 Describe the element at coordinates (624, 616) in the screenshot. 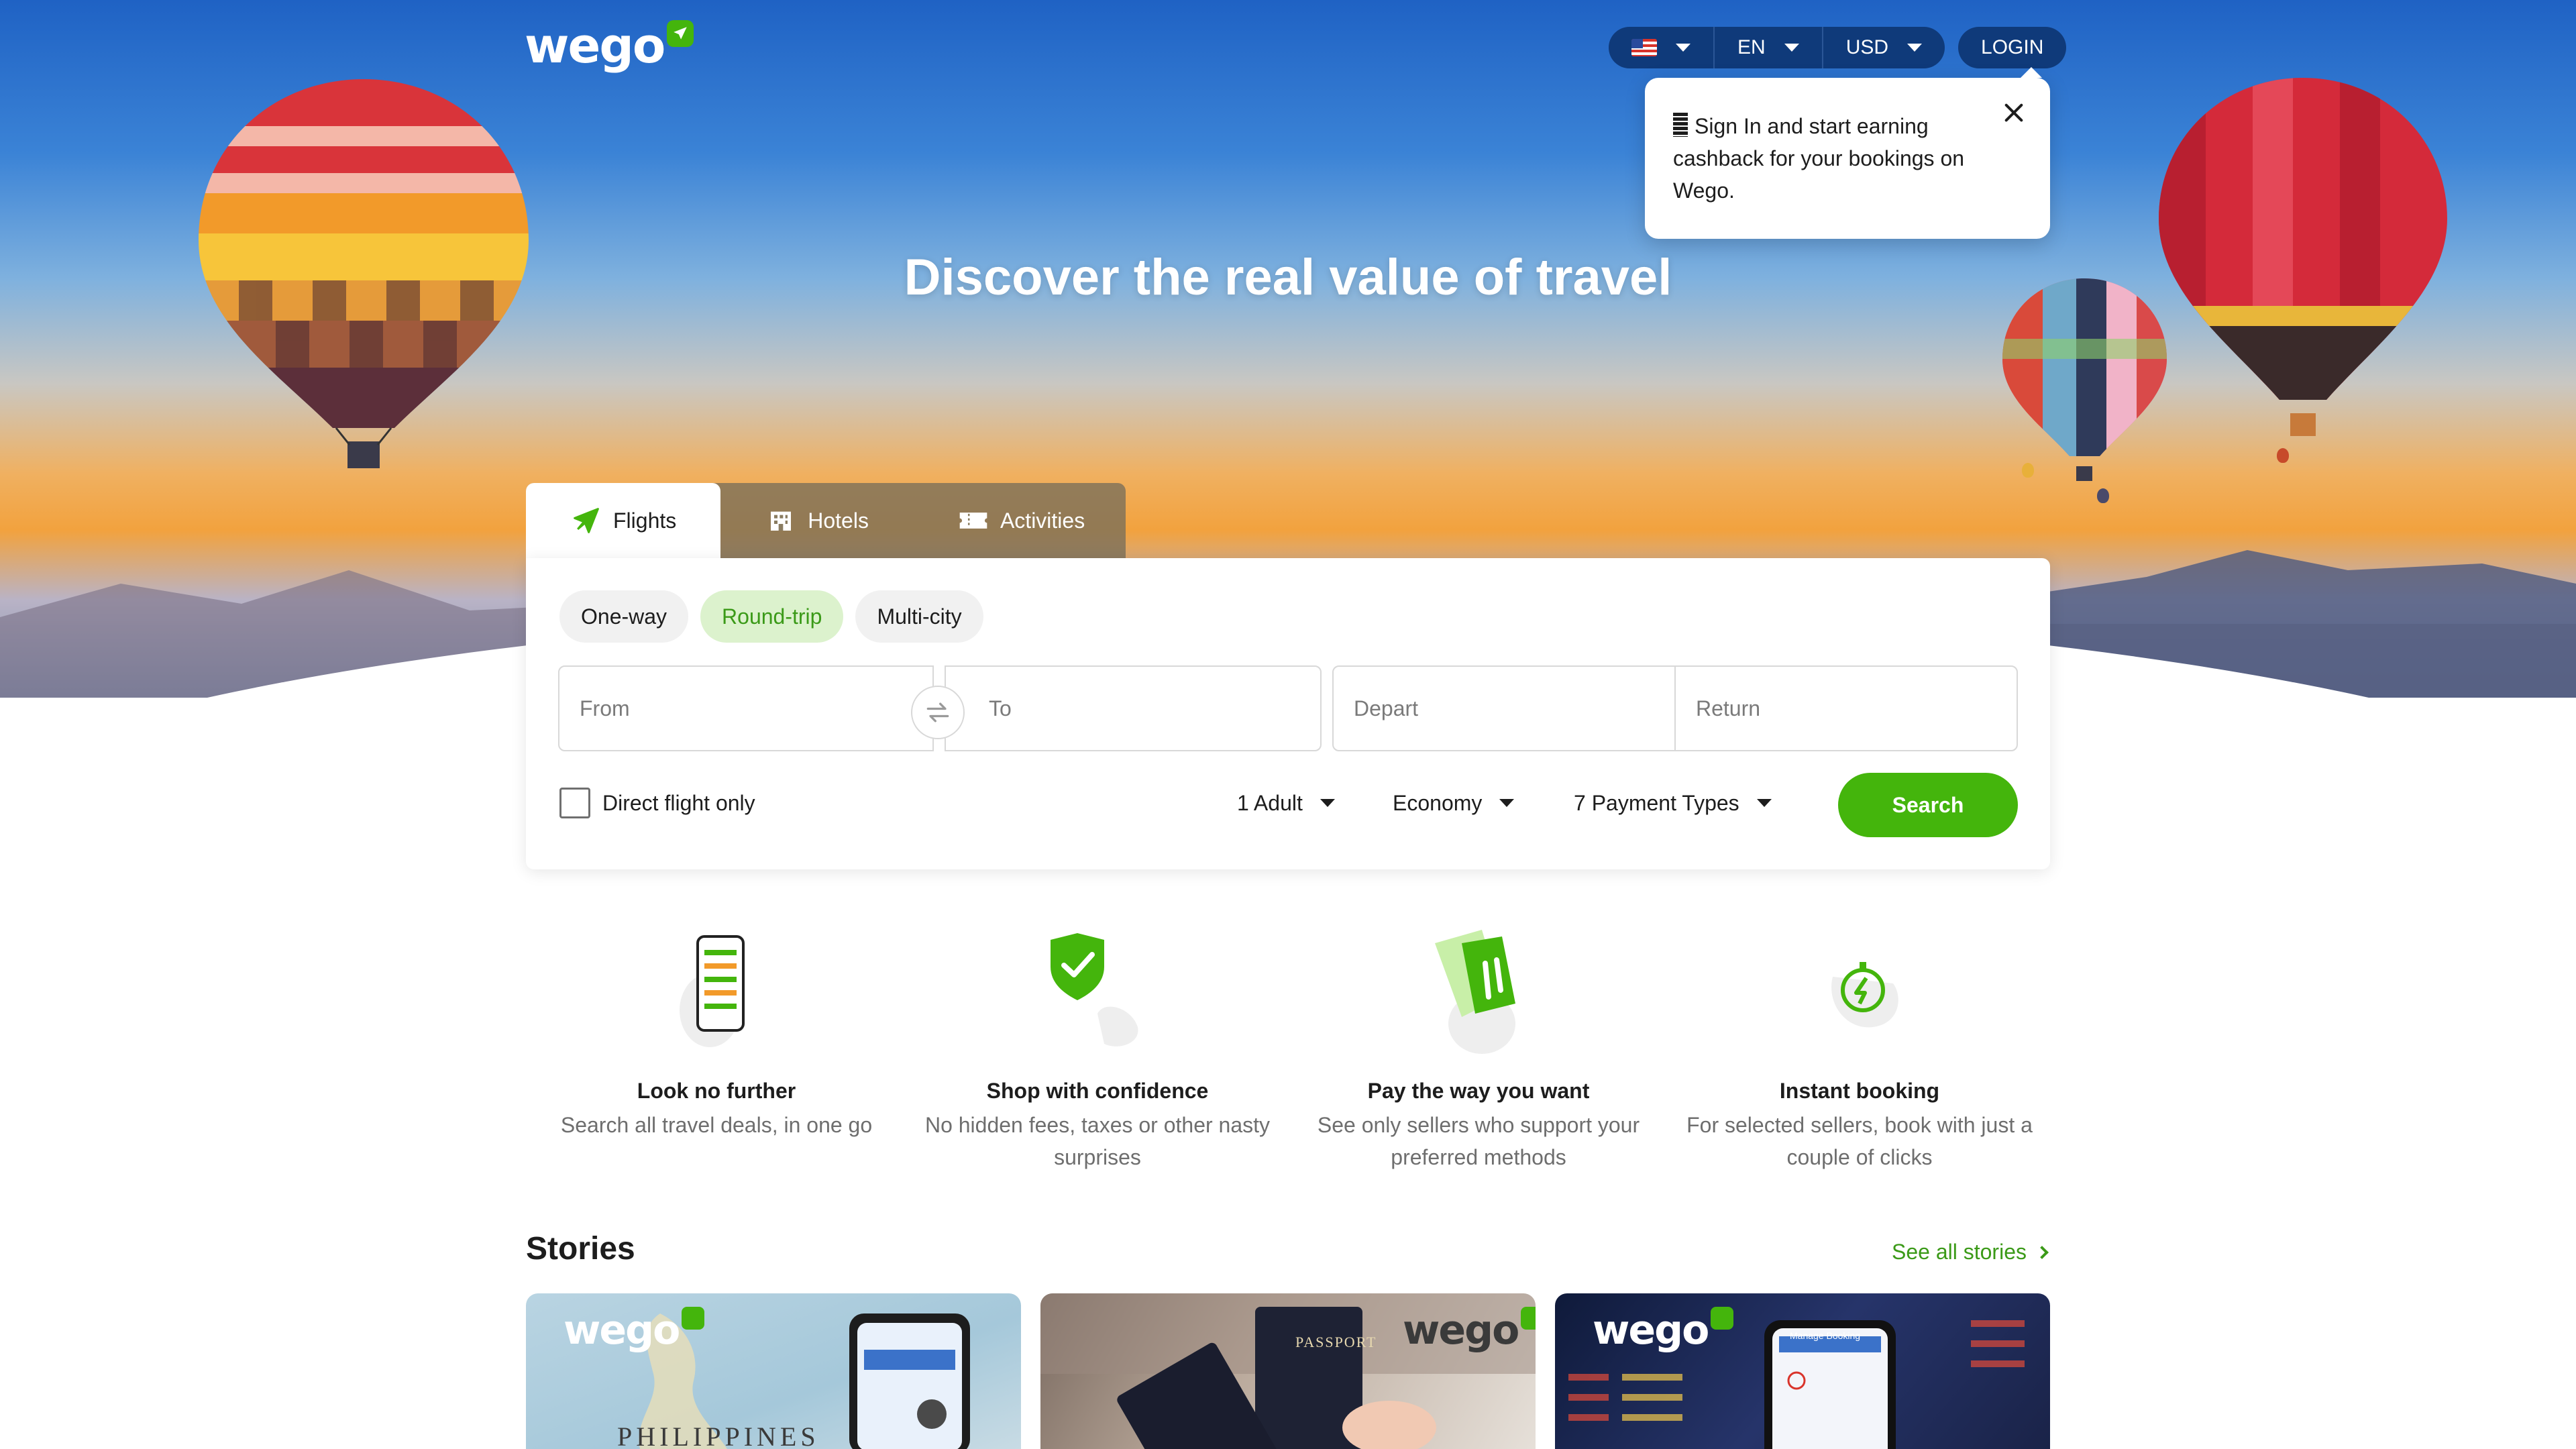

I see `trip-type-one-way: One-way` at that location.